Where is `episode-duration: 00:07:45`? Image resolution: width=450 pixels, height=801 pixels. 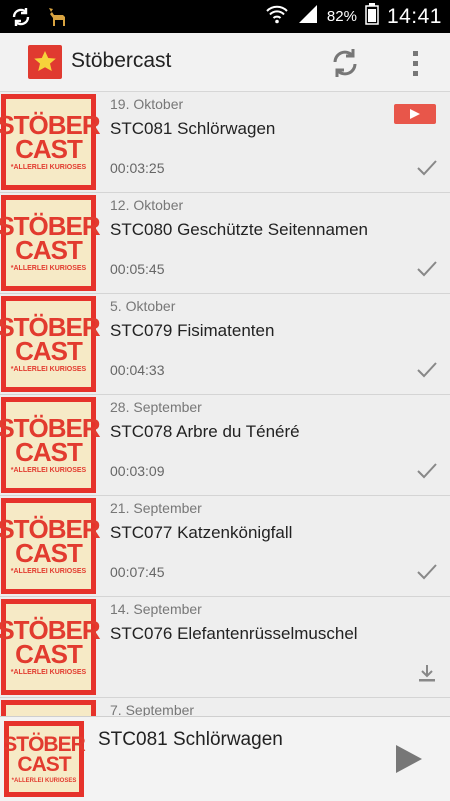
episode-duration: 00:07:45 is located at coordinates (137, 572).